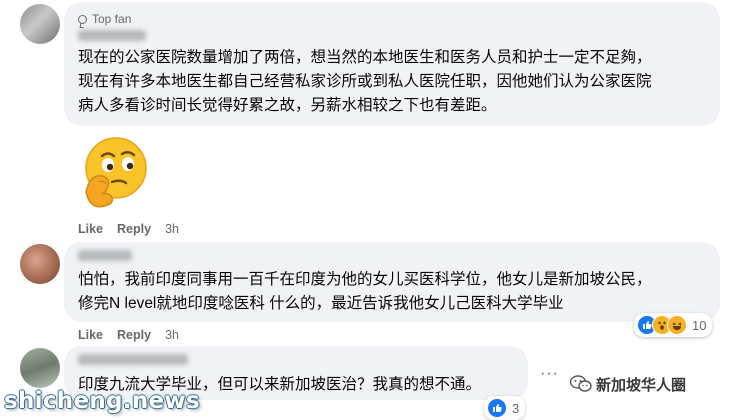 The height and width of the screenshot is (420, 730). I want to click on comment-line: 病人多看诊时间长觉得好累之故，另薪水相较之下也有差距。, so click(287, 105).